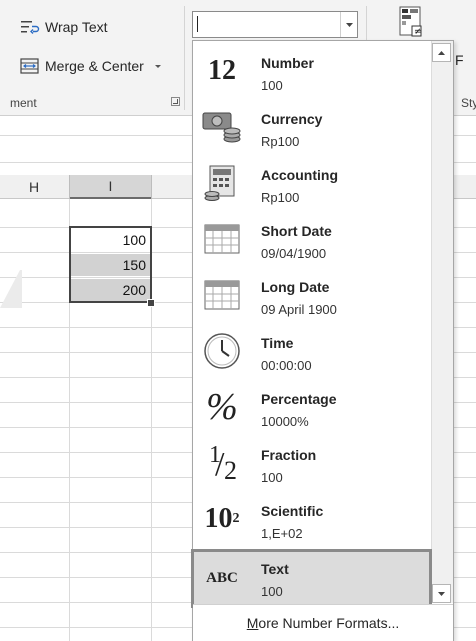  What do you see at coordinates (30, 27) in the screenshot?
I see `wrap-text-icon` at bounding box center [30, 27].